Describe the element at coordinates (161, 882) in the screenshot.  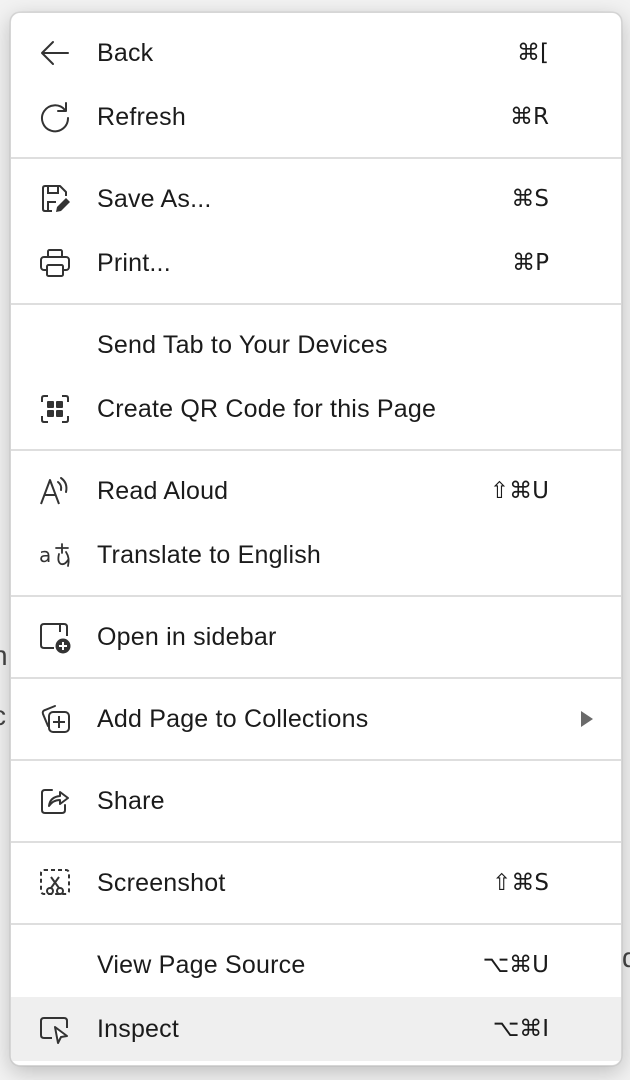
I see `menu-item-label: Screenshot` at that location.